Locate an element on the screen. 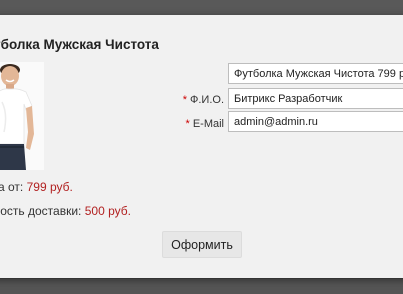 This screenshot has width=403, height=294. product-title: тболка Мужская Чистота is located at coordinates (79, 44).